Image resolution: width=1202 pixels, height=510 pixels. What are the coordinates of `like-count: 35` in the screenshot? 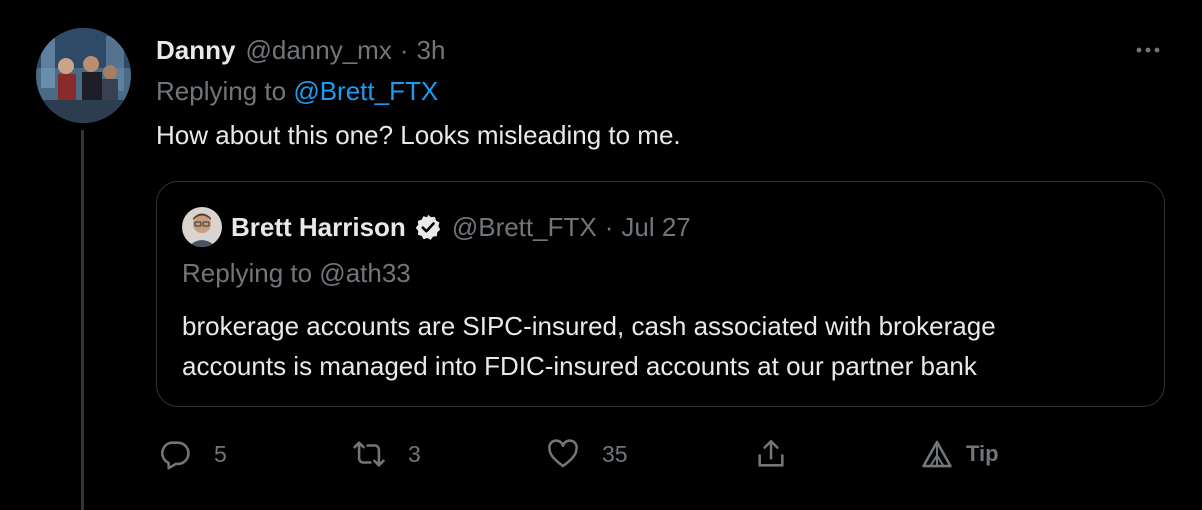 It's located at (615, 453).